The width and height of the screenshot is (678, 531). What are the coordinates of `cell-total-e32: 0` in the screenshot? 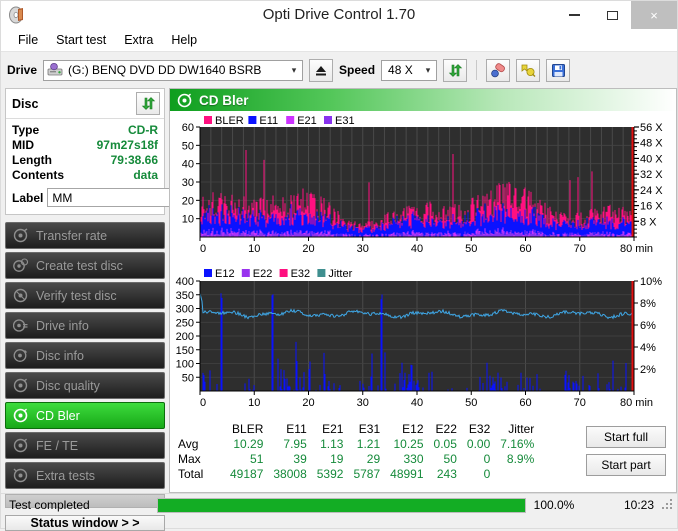 It's located at (487, 474).